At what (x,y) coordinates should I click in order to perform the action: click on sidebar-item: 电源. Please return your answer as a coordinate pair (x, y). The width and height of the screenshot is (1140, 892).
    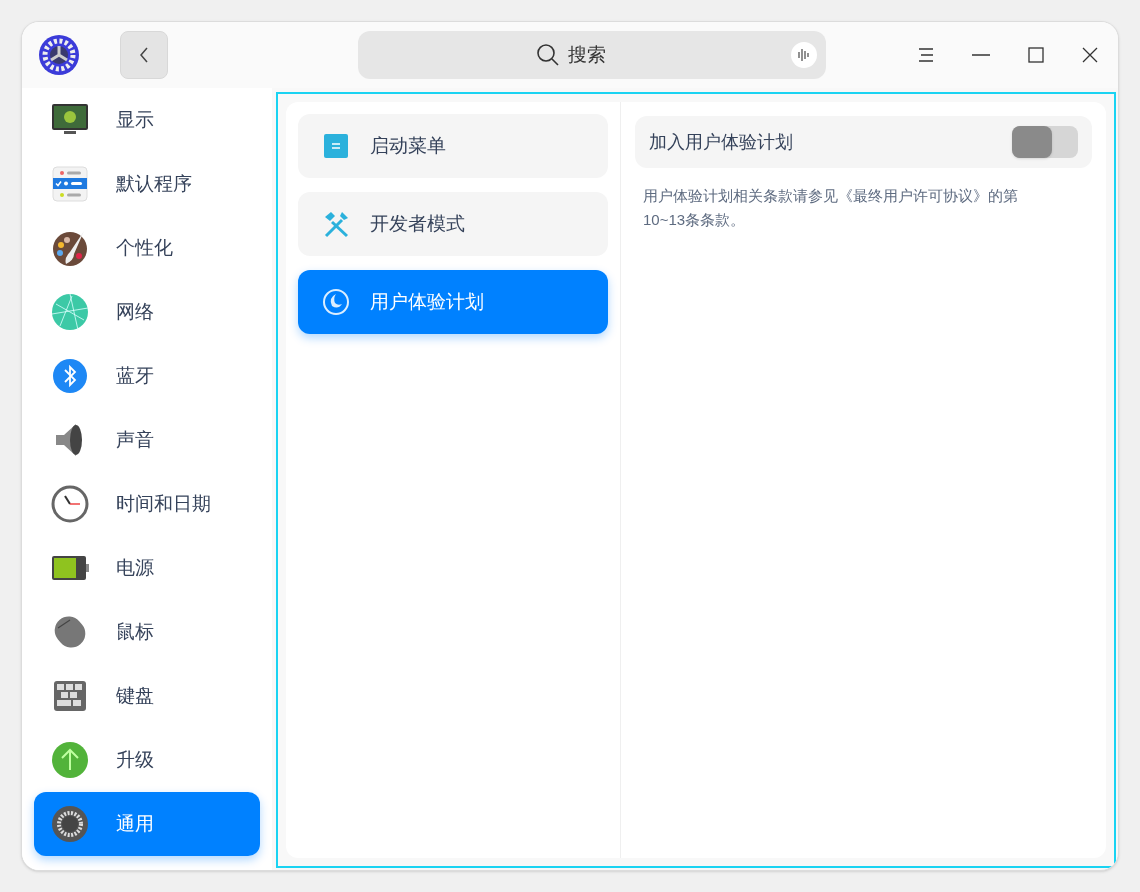
    Looking at the image, I should click on (147, 568).